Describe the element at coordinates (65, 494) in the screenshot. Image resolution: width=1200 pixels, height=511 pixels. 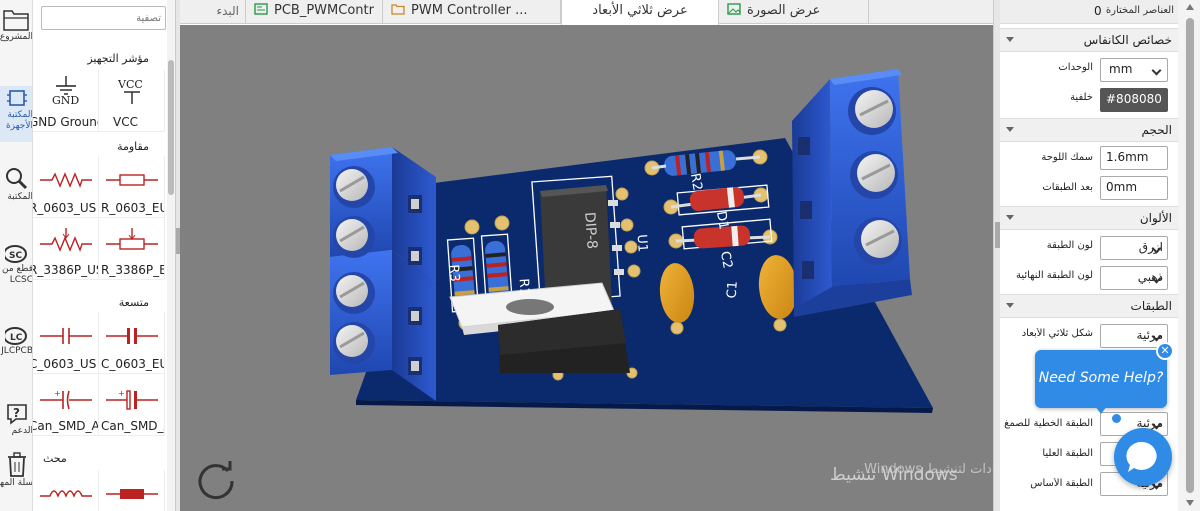
I see `inductor-icon` at that location.